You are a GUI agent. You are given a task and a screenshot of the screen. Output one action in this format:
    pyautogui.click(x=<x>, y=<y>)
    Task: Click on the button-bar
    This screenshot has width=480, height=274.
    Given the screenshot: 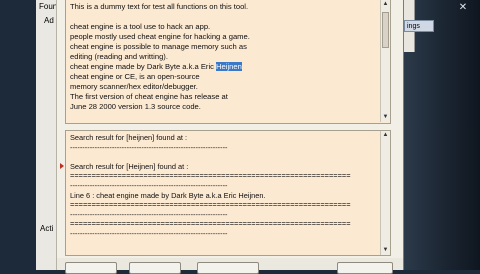 What is the action you would take?
    pyautogui.click(x=230, y=266)
    